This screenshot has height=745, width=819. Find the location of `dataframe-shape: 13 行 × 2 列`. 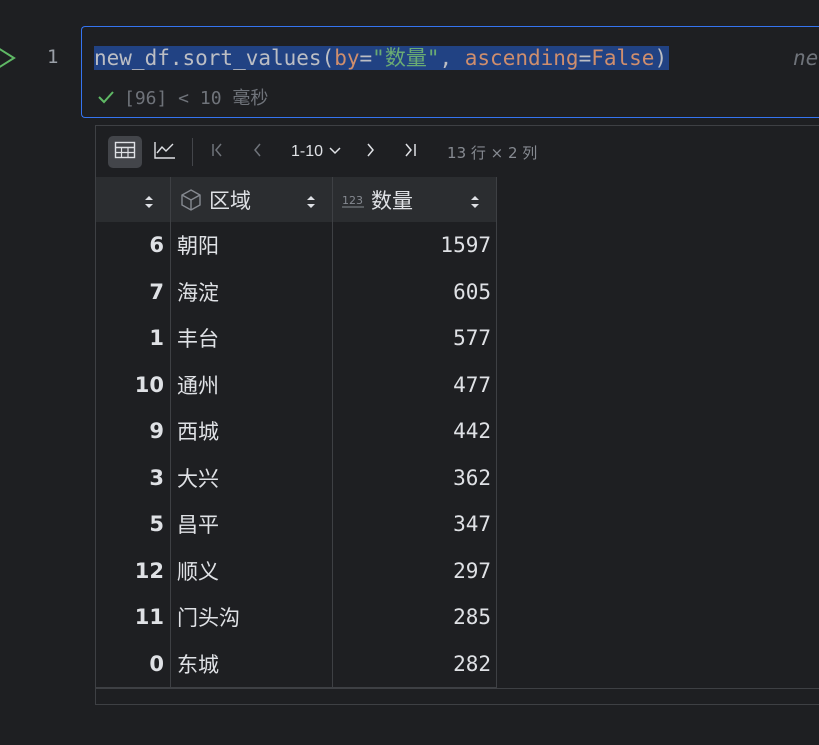

dataframe-shape: 13 行 × 2 列 is located at coordinates (492, 152).